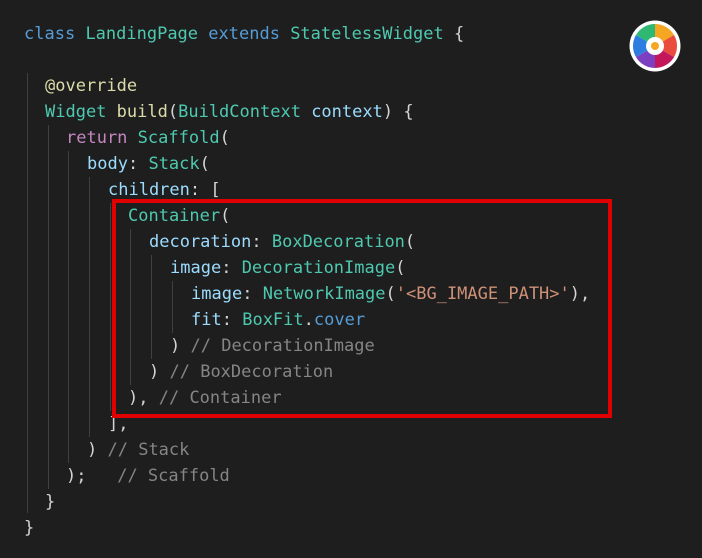  I want to click on stack-class: Stack, so click(174, 164).